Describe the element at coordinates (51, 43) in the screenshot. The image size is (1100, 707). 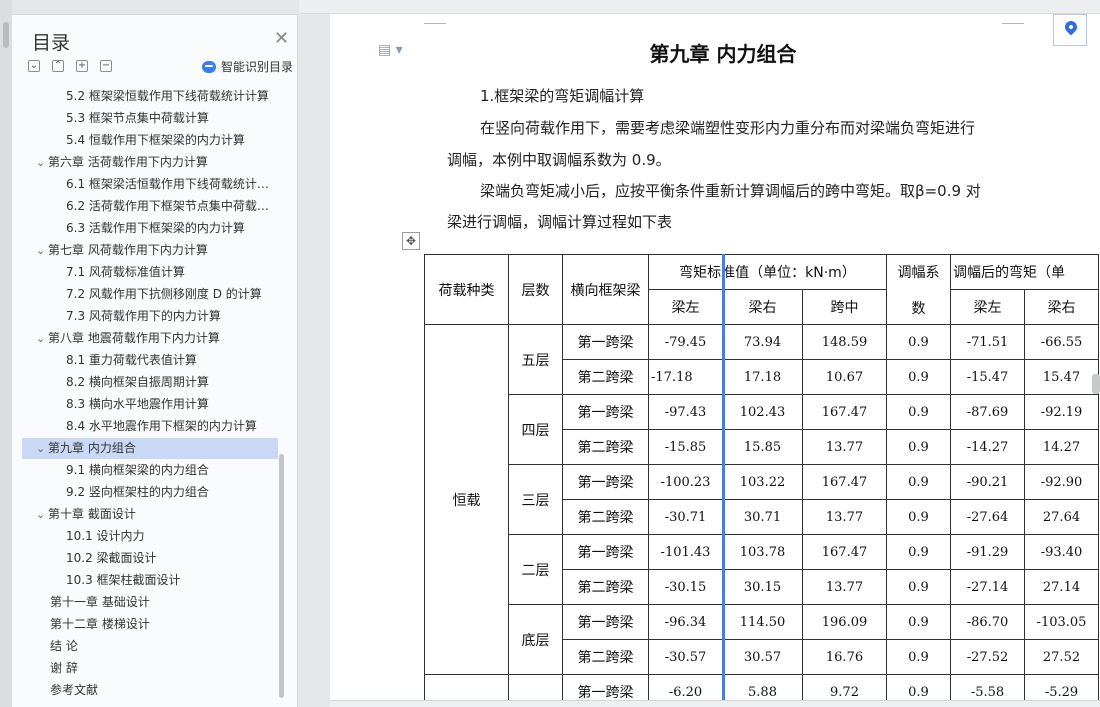
I see `toc-title: 目录` at that location.